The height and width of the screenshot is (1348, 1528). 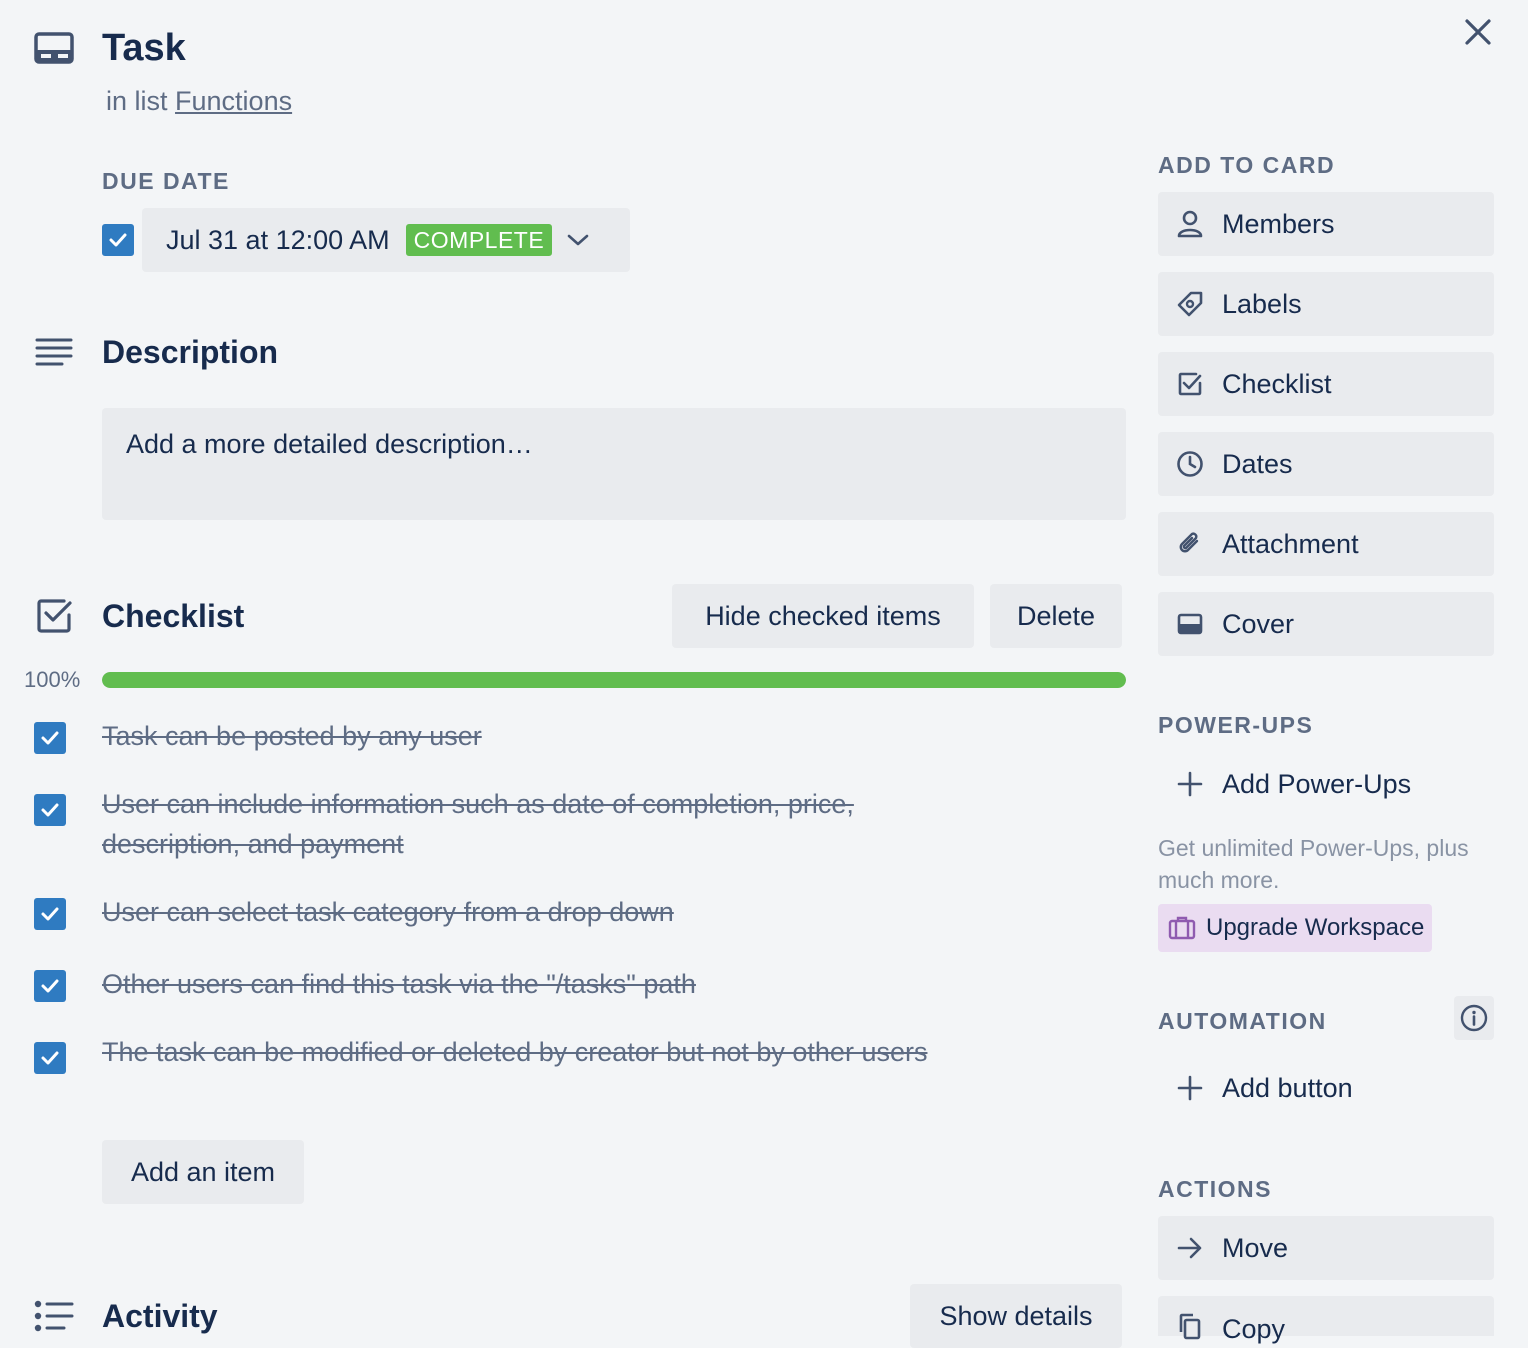 I want to click on card-cover-icon, so click(x=1190, y=624).